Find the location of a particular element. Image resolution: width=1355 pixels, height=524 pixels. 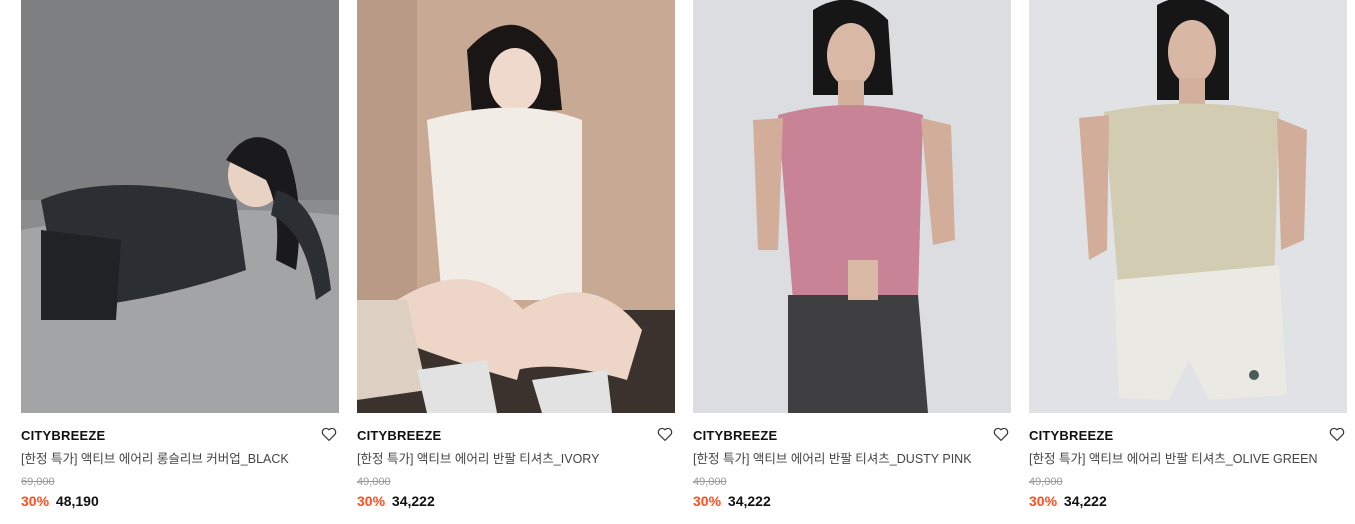

sale-price-row: 30% 48,190 is located at coordinates (180, 501).